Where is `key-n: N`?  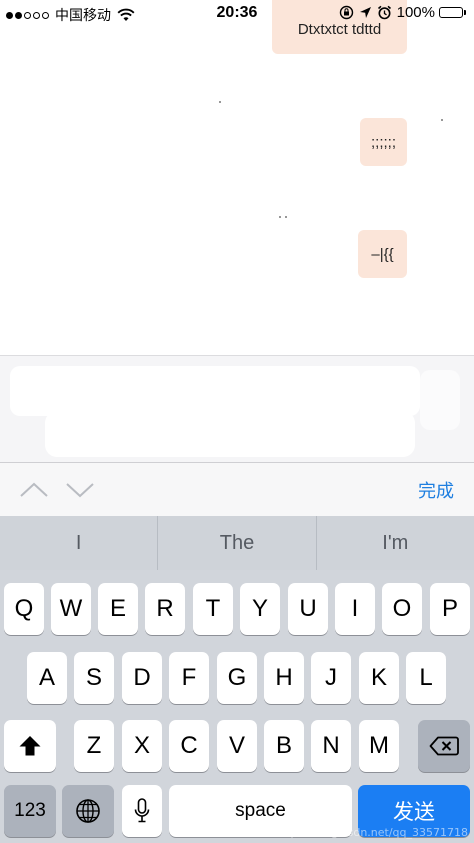 key-n: N is located at coordinates (331, 746).